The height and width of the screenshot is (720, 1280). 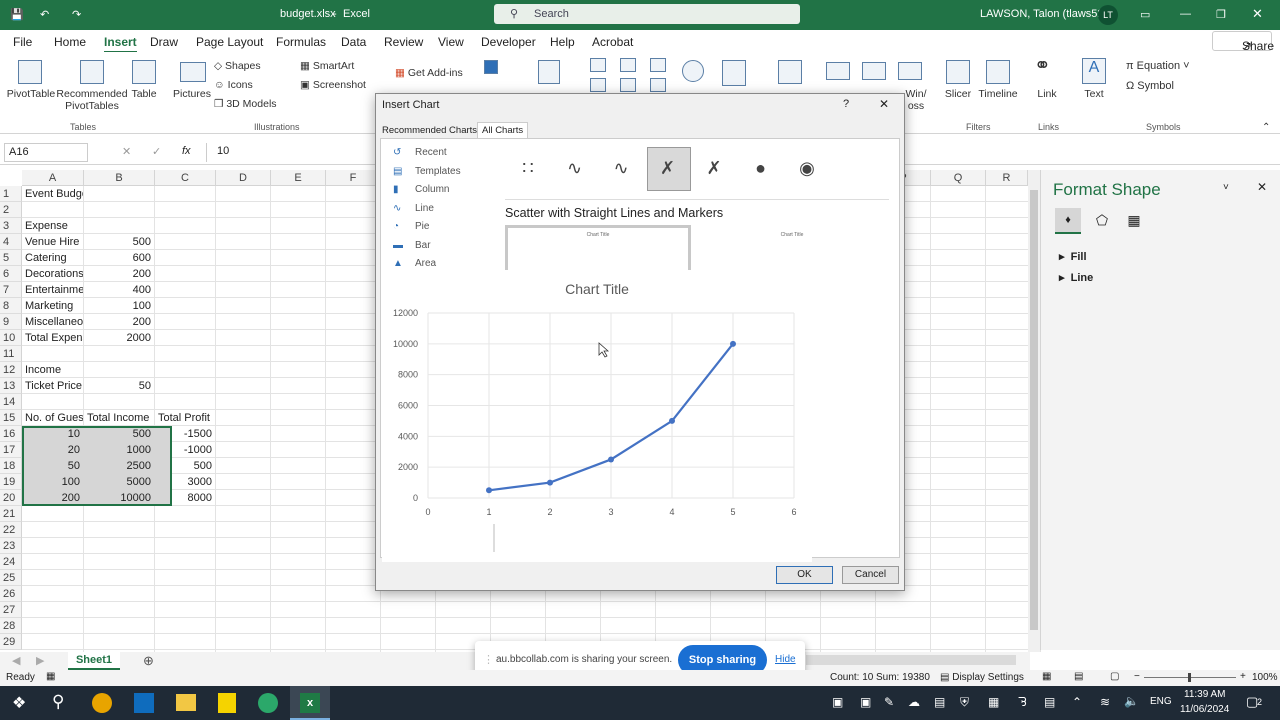 What do you see at coordinates (94, 661) in the screenshot?
I see `sheet-tab-sheet1: Sheet1` at bounding box center [94, 661].